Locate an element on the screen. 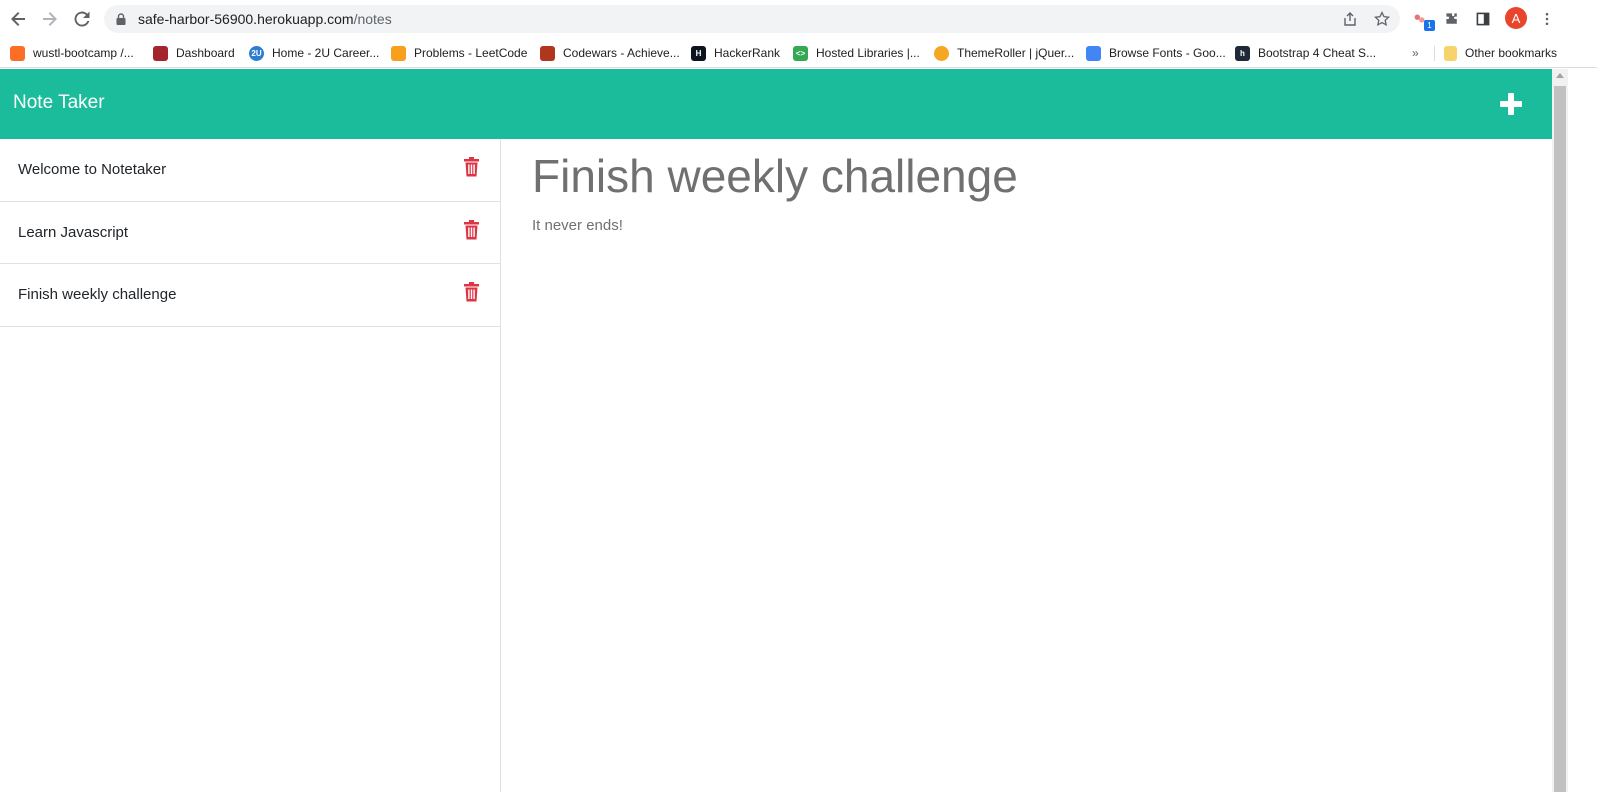 Image resolution: width=1597 pixels, height=792 pixels. bookmark-label: Dashboard is located at coordinates (205, 53).